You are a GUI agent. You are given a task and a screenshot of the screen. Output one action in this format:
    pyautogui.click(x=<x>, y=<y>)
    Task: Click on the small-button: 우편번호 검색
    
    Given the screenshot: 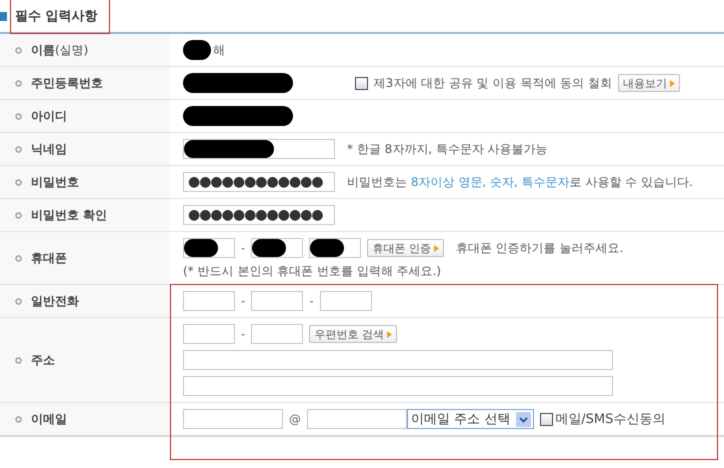 What is the action you would take?
    pyautogui.click(x=353, y=334)
    